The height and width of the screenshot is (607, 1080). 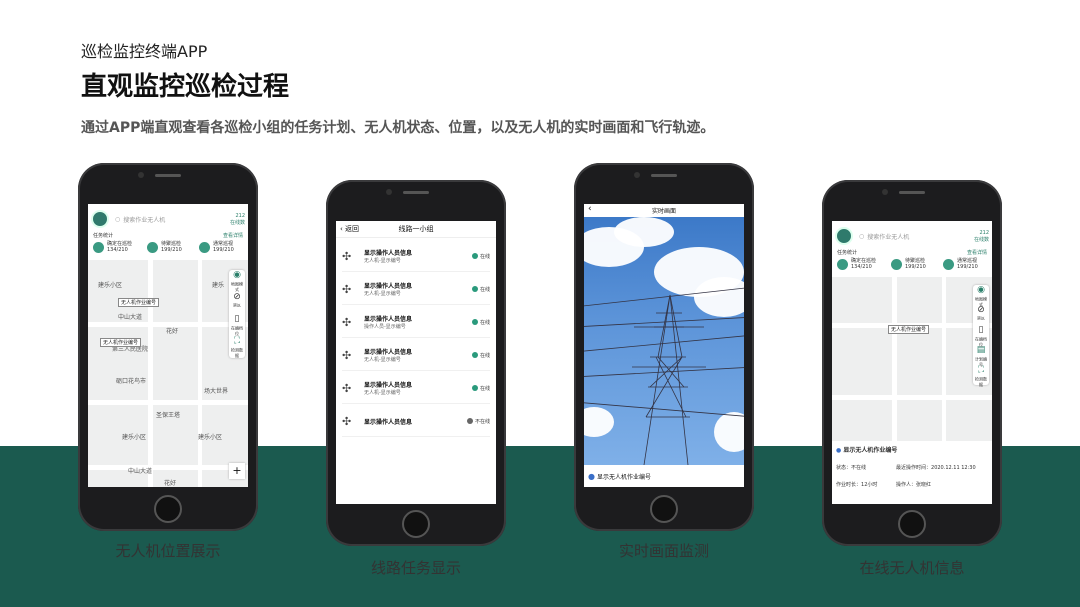 I want to click on status-text: 在线, so click(x=484, y=289).